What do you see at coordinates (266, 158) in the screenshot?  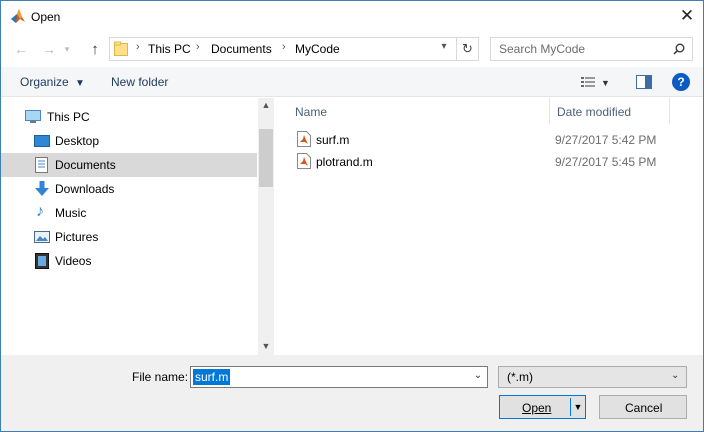 I see `scrollbar-thumb` at bounding box center [266, 158].